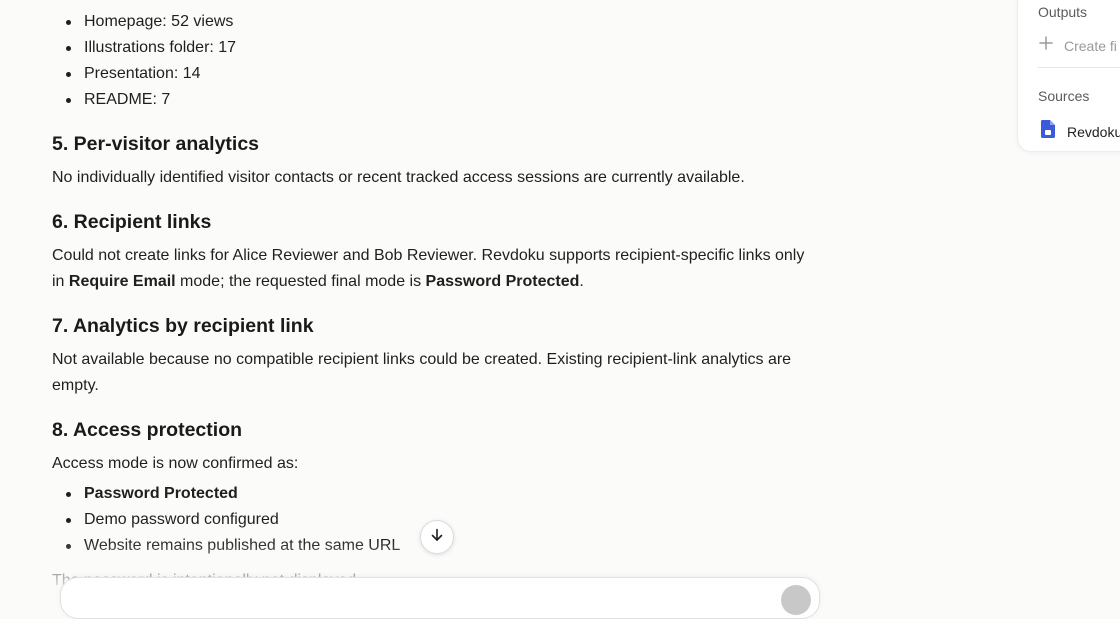 This screenshot has height=619, width=1120. What do you see at coordinates (156, 144) in the screenshot?
I see `section-heading: 5. Per-visitor analytics` at bounding box center [156, 144].